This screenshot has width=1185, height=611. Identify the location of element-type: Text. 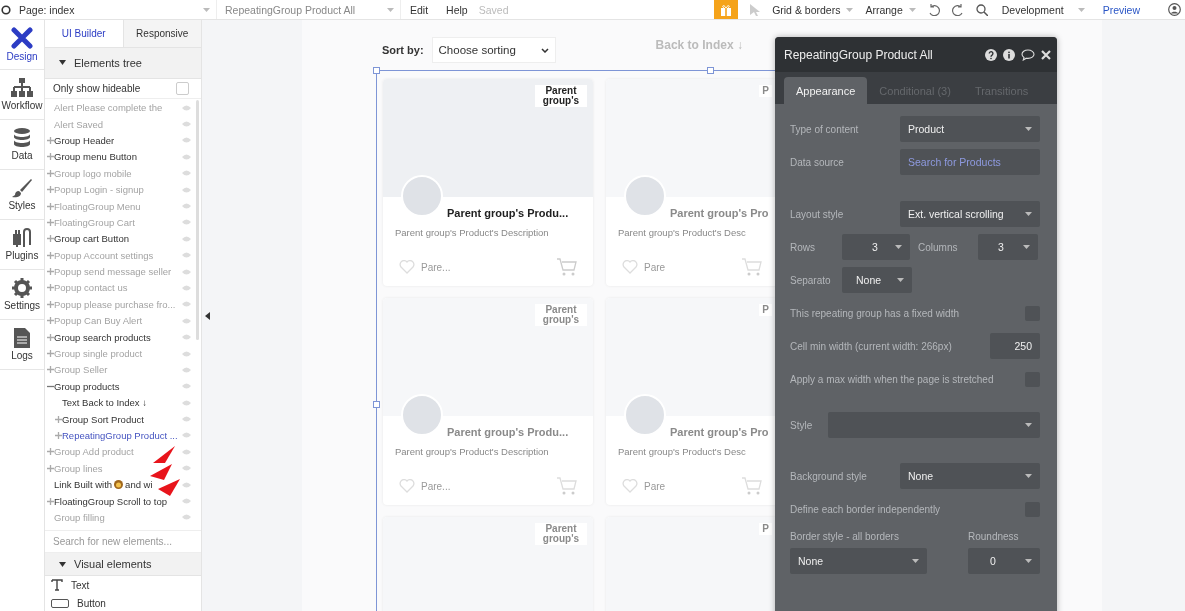
(80, 585).